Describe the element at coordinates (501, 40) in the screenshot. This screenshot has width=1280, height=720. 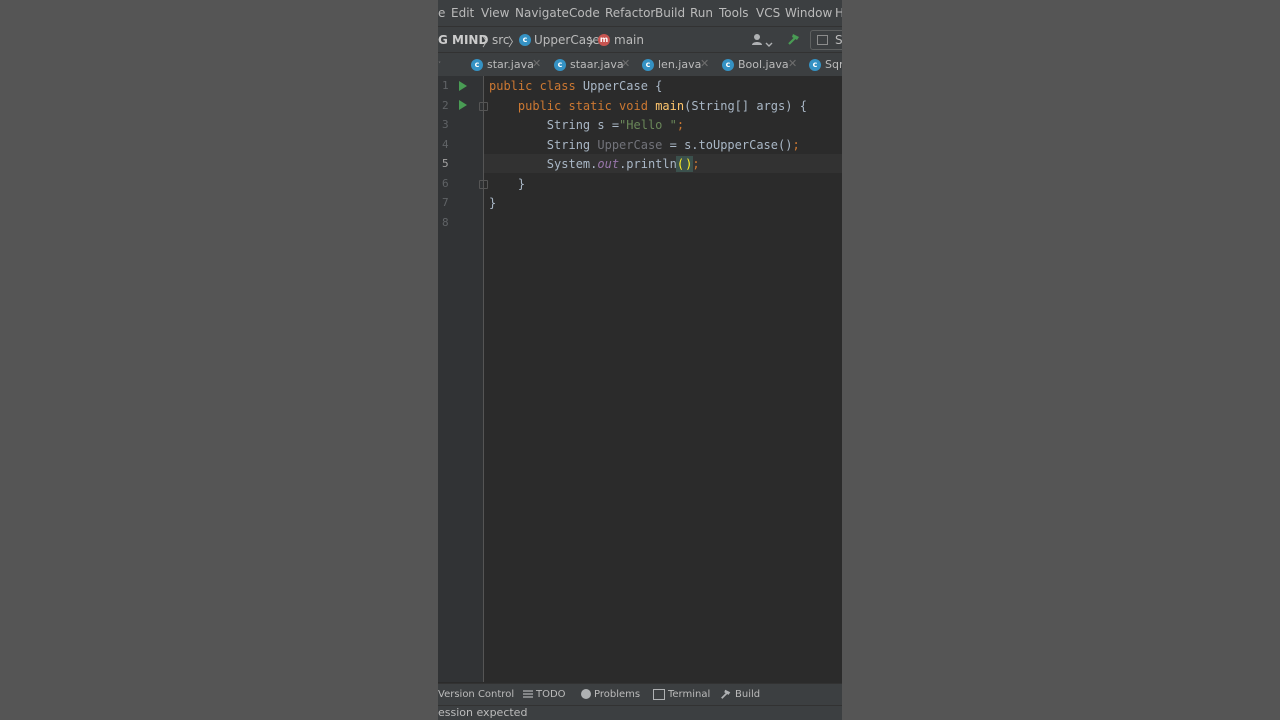
I see `breadcrumb-src: src` at that location.